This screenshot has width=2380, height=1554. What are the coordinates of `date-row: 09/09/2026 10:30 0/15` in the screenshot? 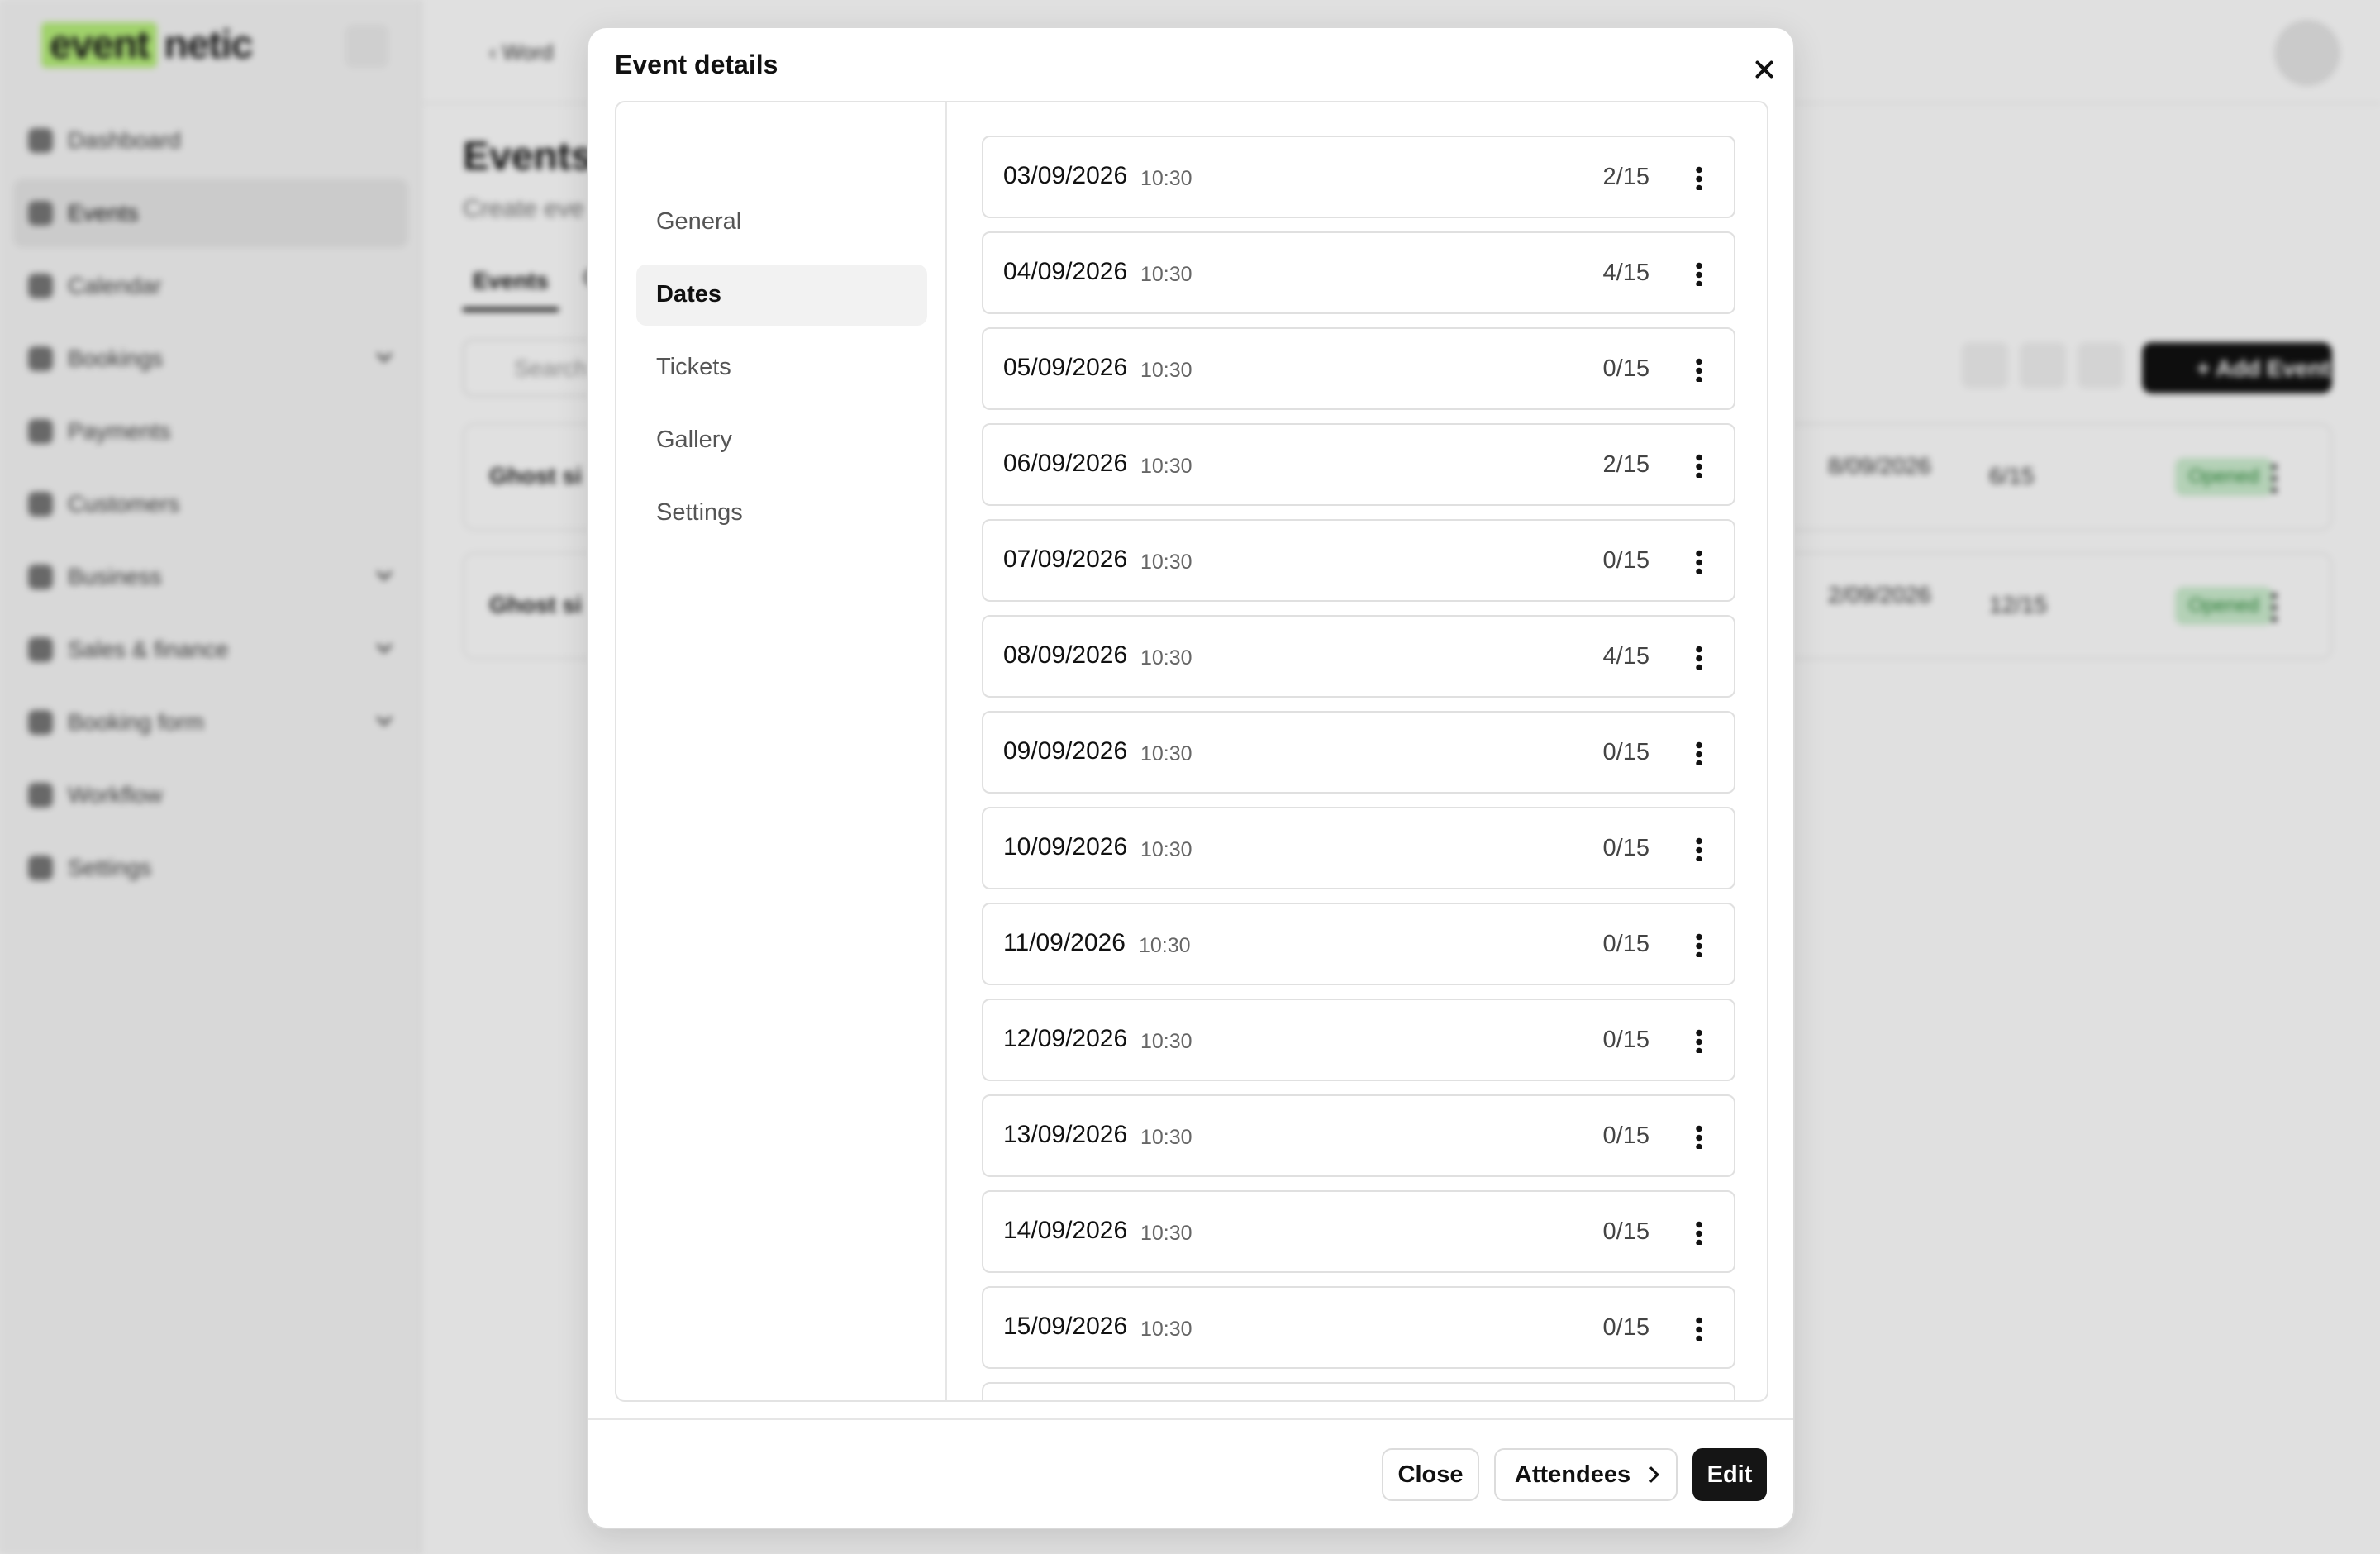 It's located at (1358, 752).